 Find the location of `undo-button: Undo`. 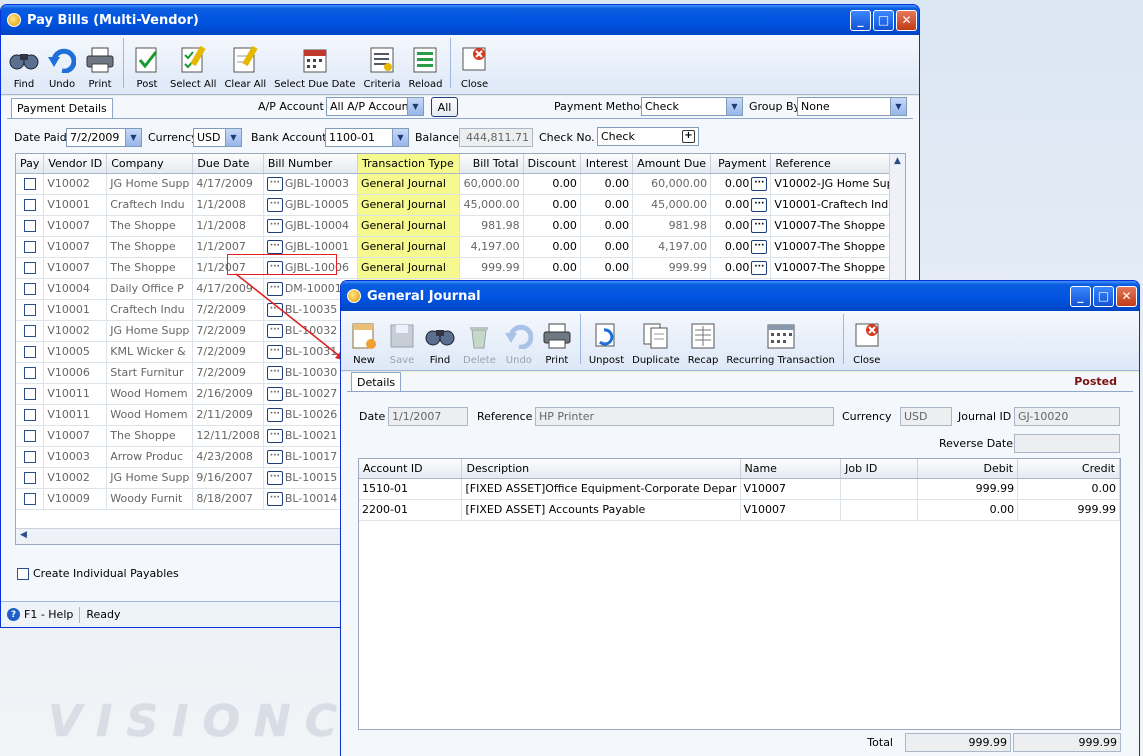

undo-button: Undo is located at coordinates (519, 343).